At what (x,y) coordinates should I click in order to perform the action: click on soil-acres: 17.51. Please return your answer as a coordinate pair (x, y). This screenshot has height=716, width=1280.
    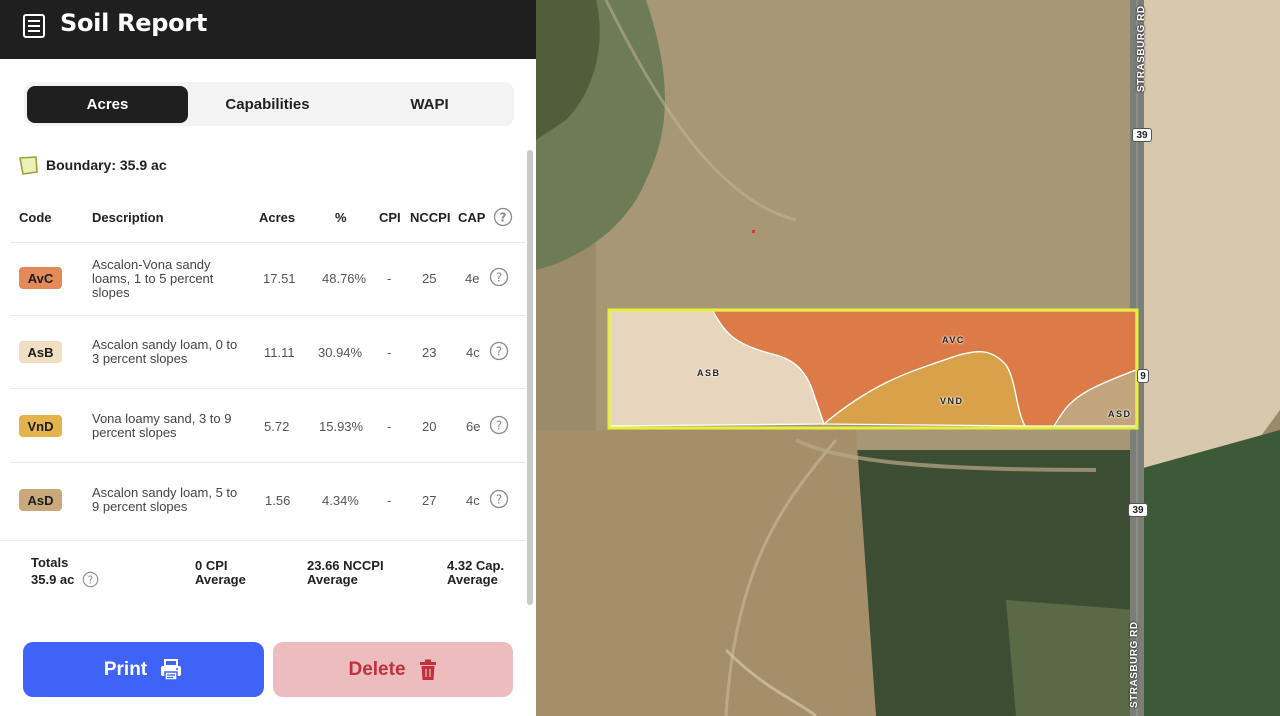
    Looking at the image, I should click on (279, 278).